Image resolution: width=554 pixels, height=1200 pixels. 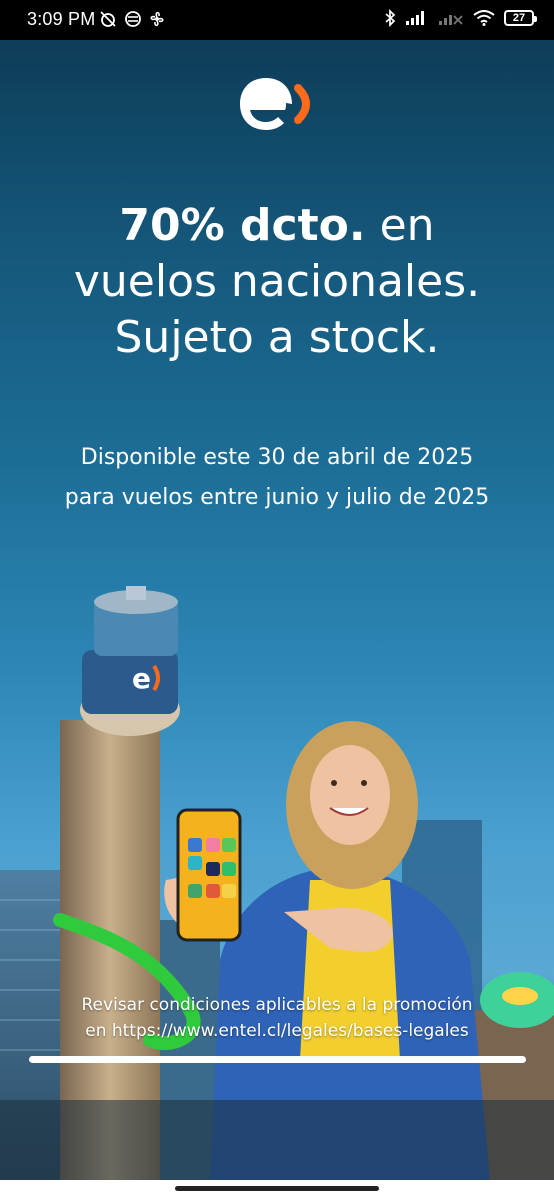 I want to click on headline-line-2: vuelos nacionales., so click(x=277, y=281).